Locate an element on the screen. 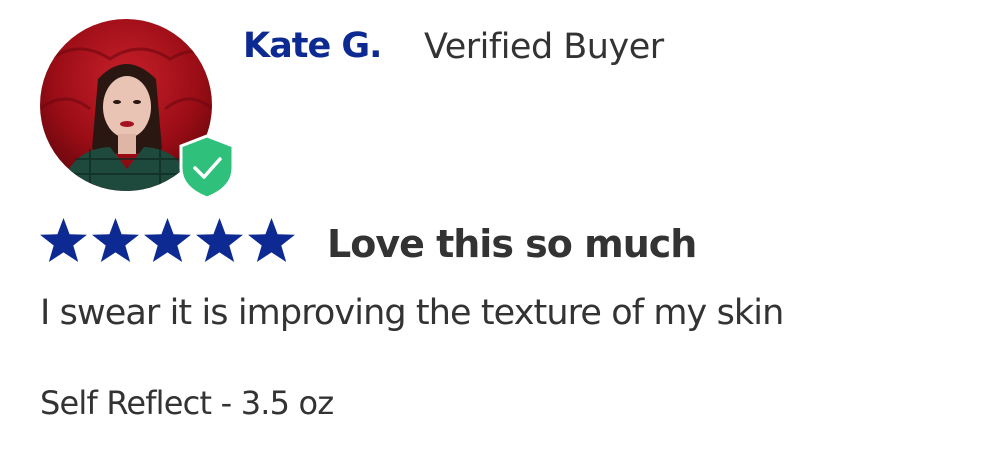  product-variant: Self Reflect - 3.5 oz is located at coordinates (187, 403).